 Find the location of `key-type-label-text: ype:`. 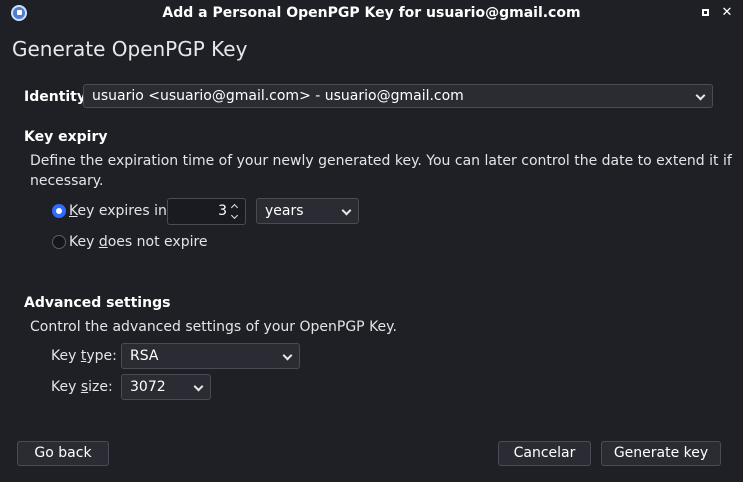

key-type-label-text: ype: is located at coordinates (101, 356).